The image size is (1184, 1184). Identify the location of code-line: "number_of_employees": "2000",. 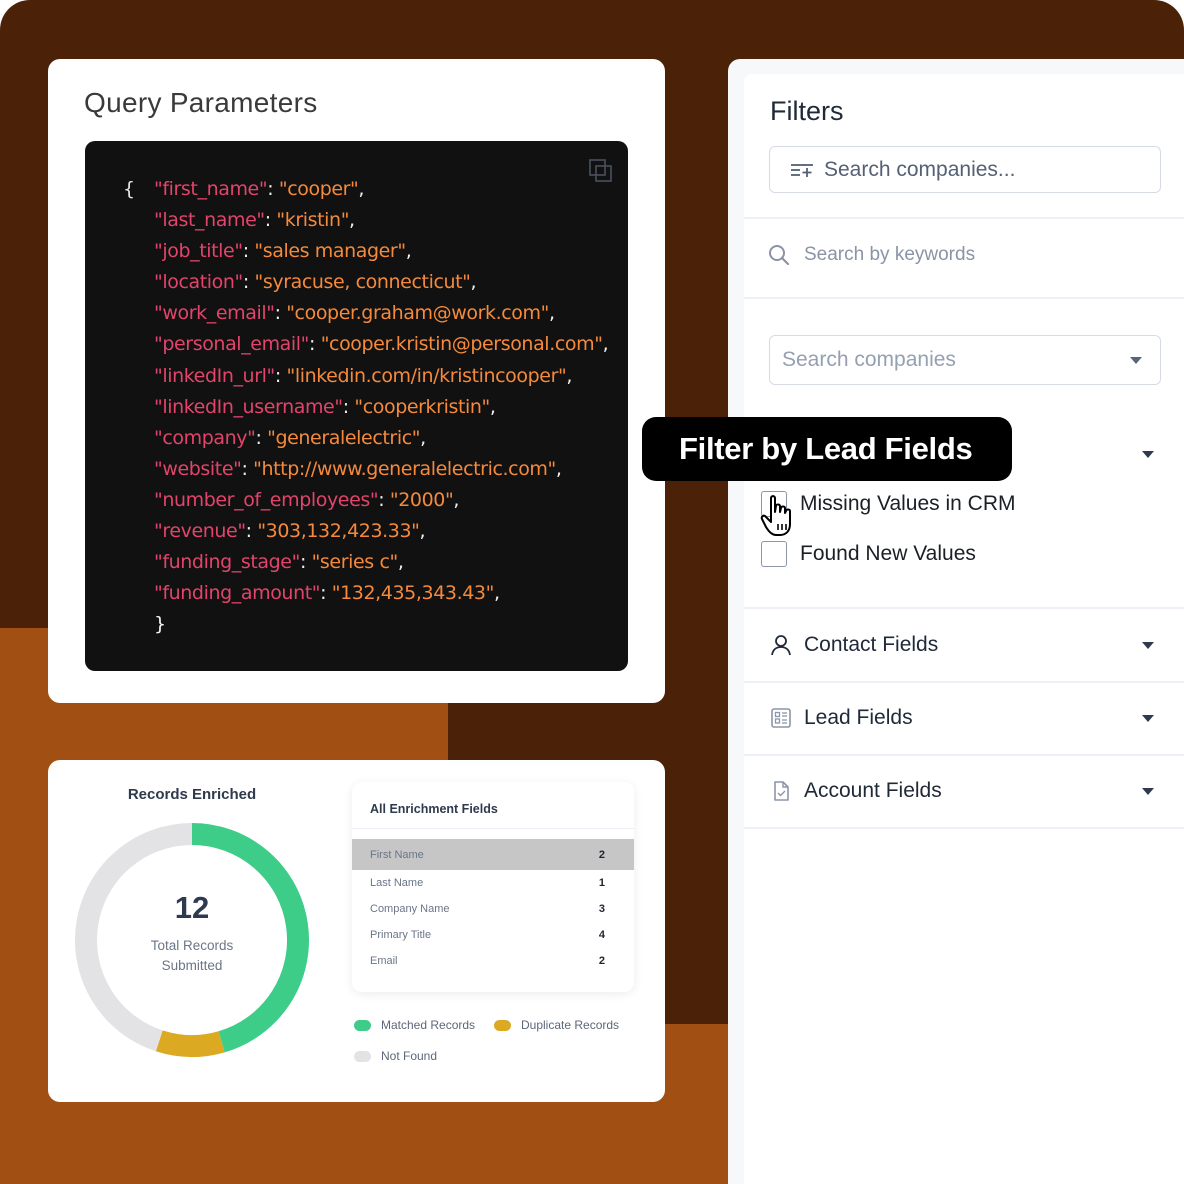
(365, 500).